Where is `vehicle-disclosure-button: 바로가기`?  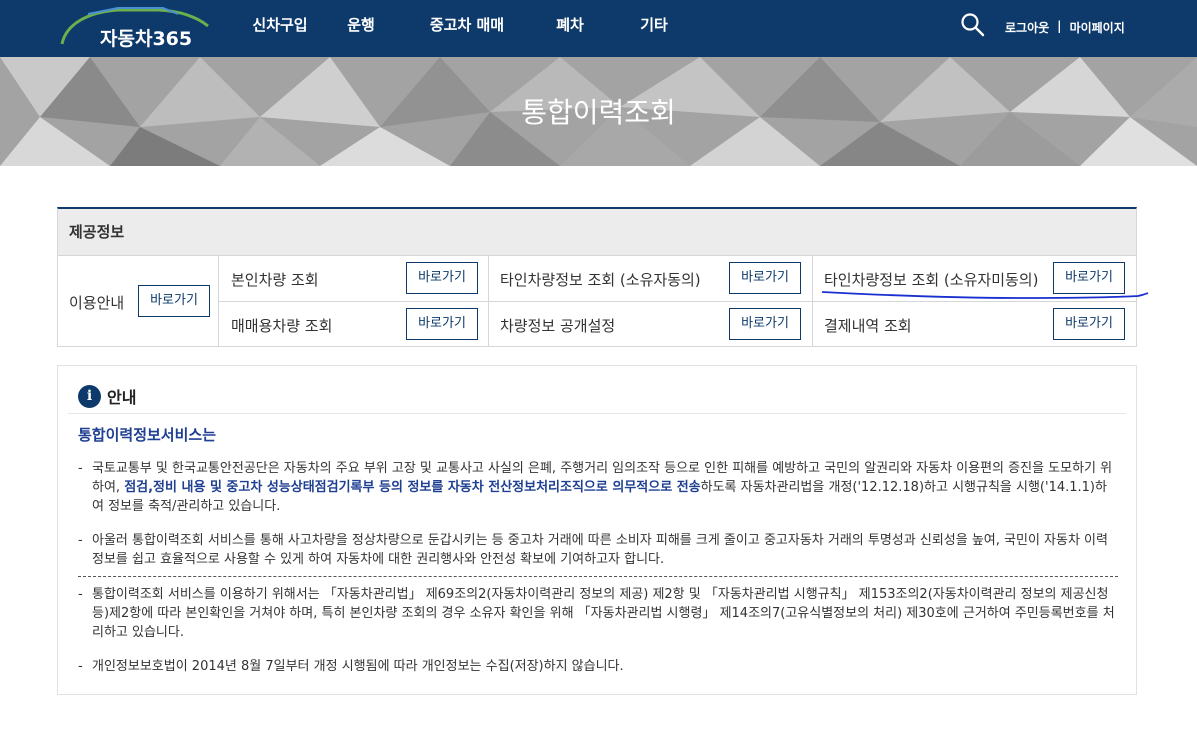 vehicle-disclosure-button: 바로가기 is located at coordinates (765, 324).